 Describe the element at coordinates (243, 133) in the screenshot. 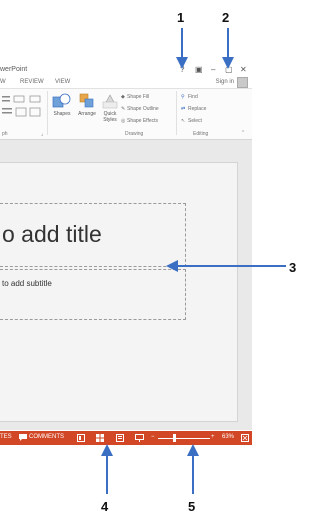

I see `collapse-ribbon-icon: ⌃` at that location.